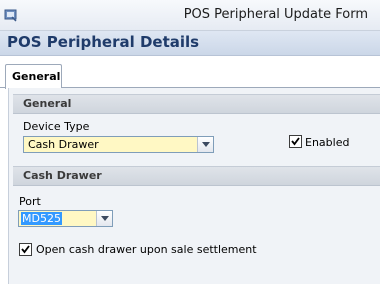 The width and height of the screenshot is (380, 284). Describe the element at coordinates (118, 144) in the screenshot. I see `device-type-select: Cash Drawer` at that location.